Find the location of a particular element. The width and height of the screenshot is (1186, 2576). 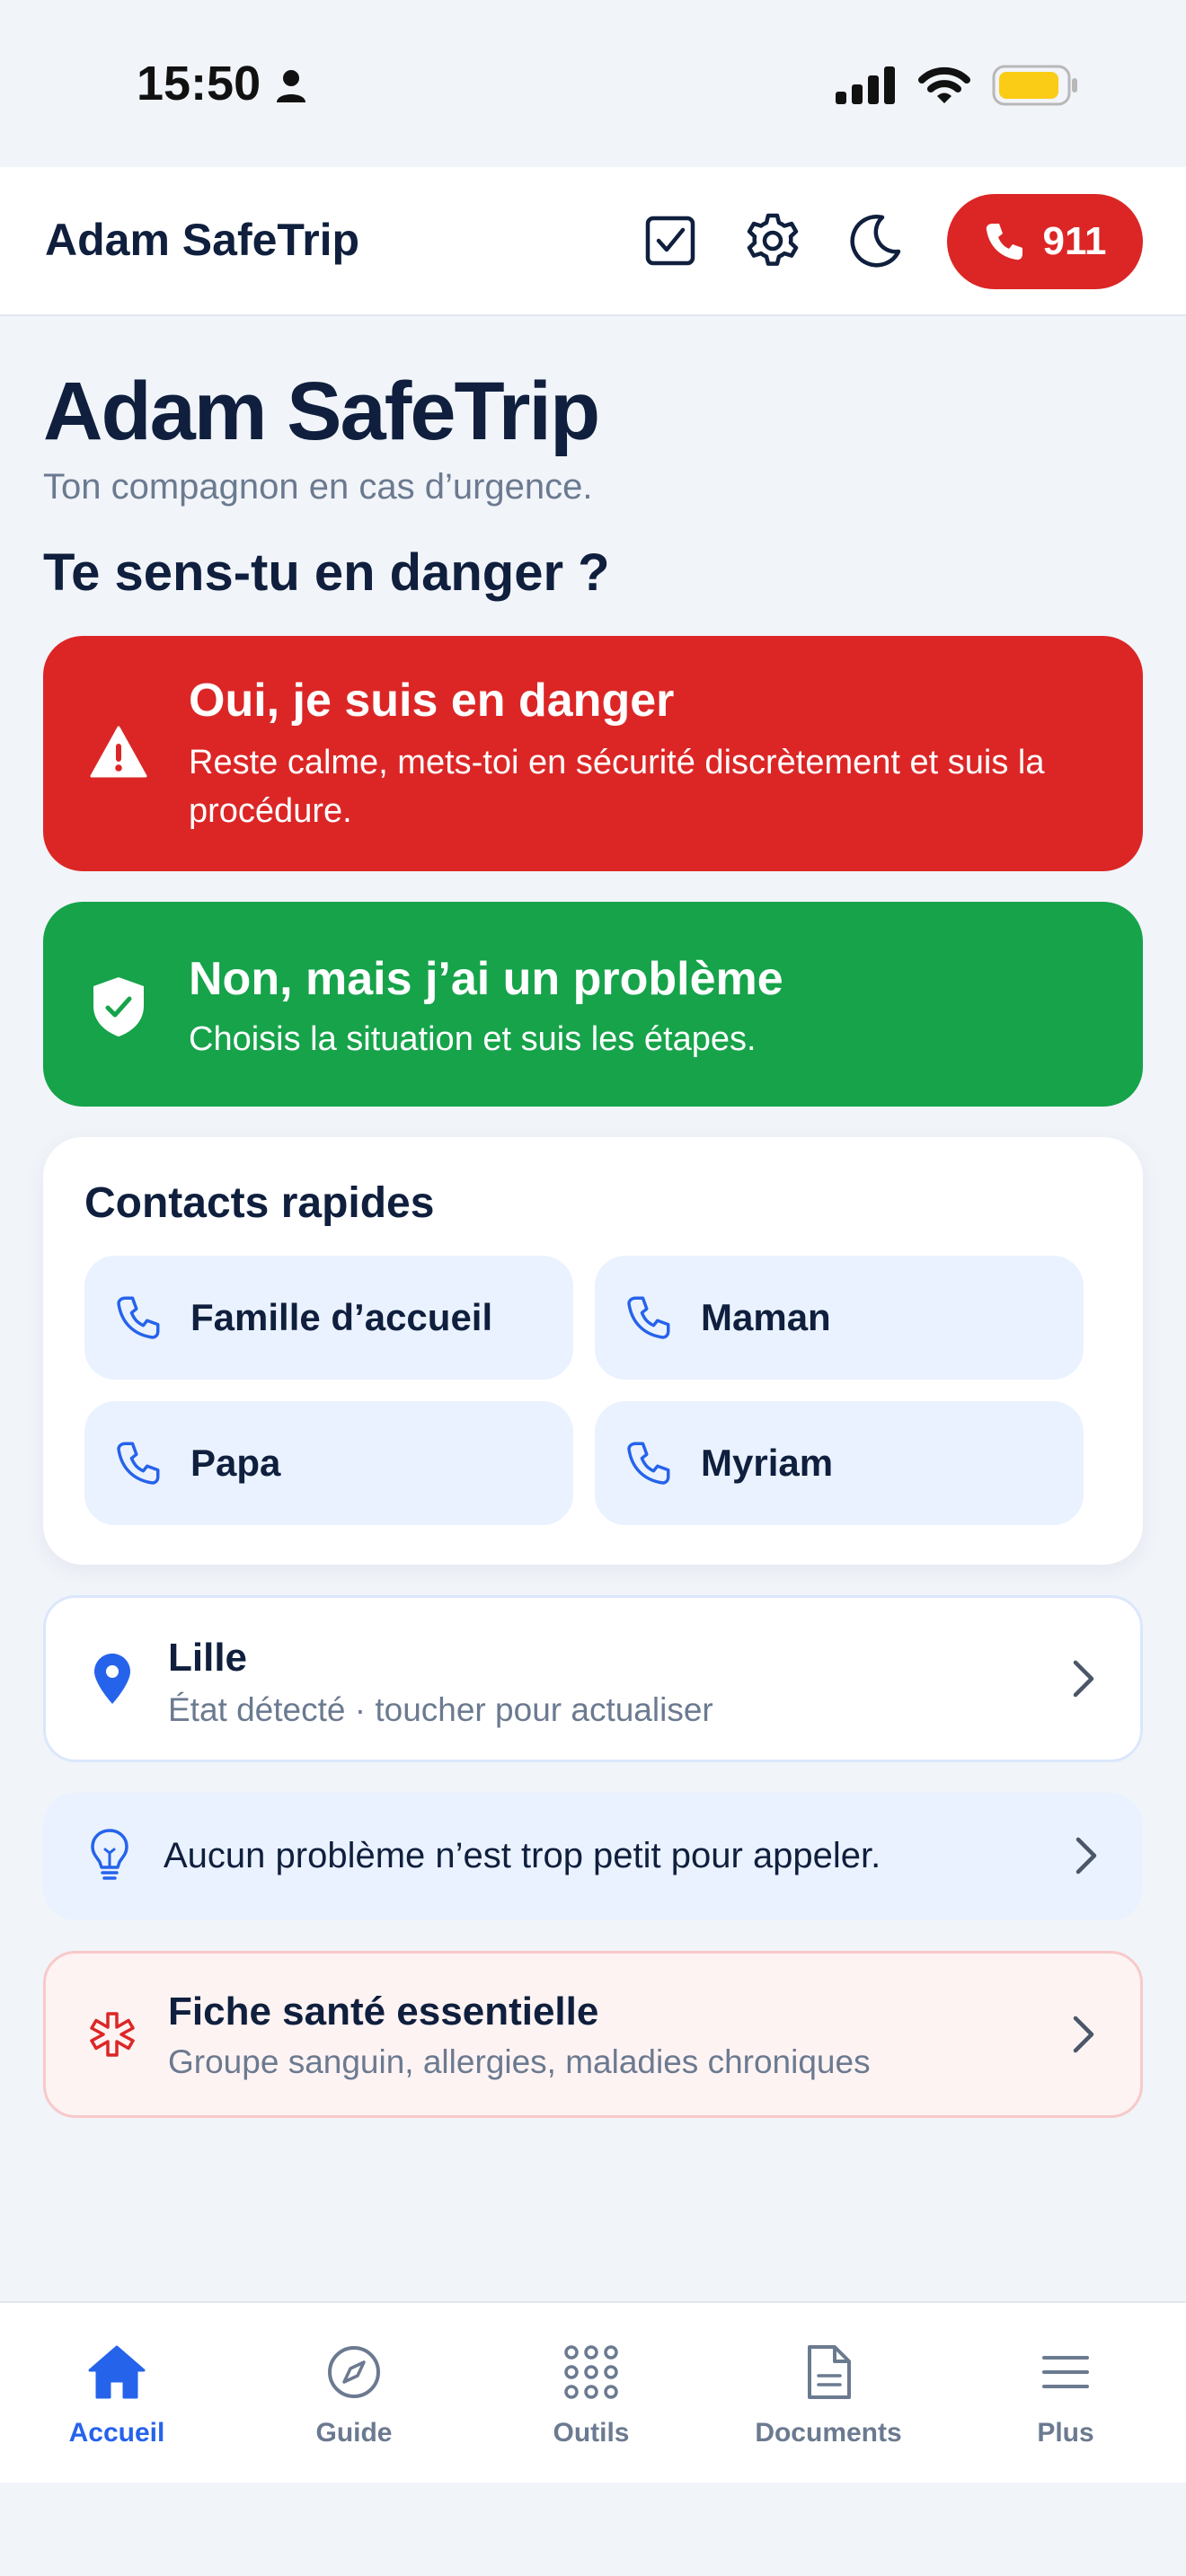

location-title: Lille is located at coordinates (208, 1658).